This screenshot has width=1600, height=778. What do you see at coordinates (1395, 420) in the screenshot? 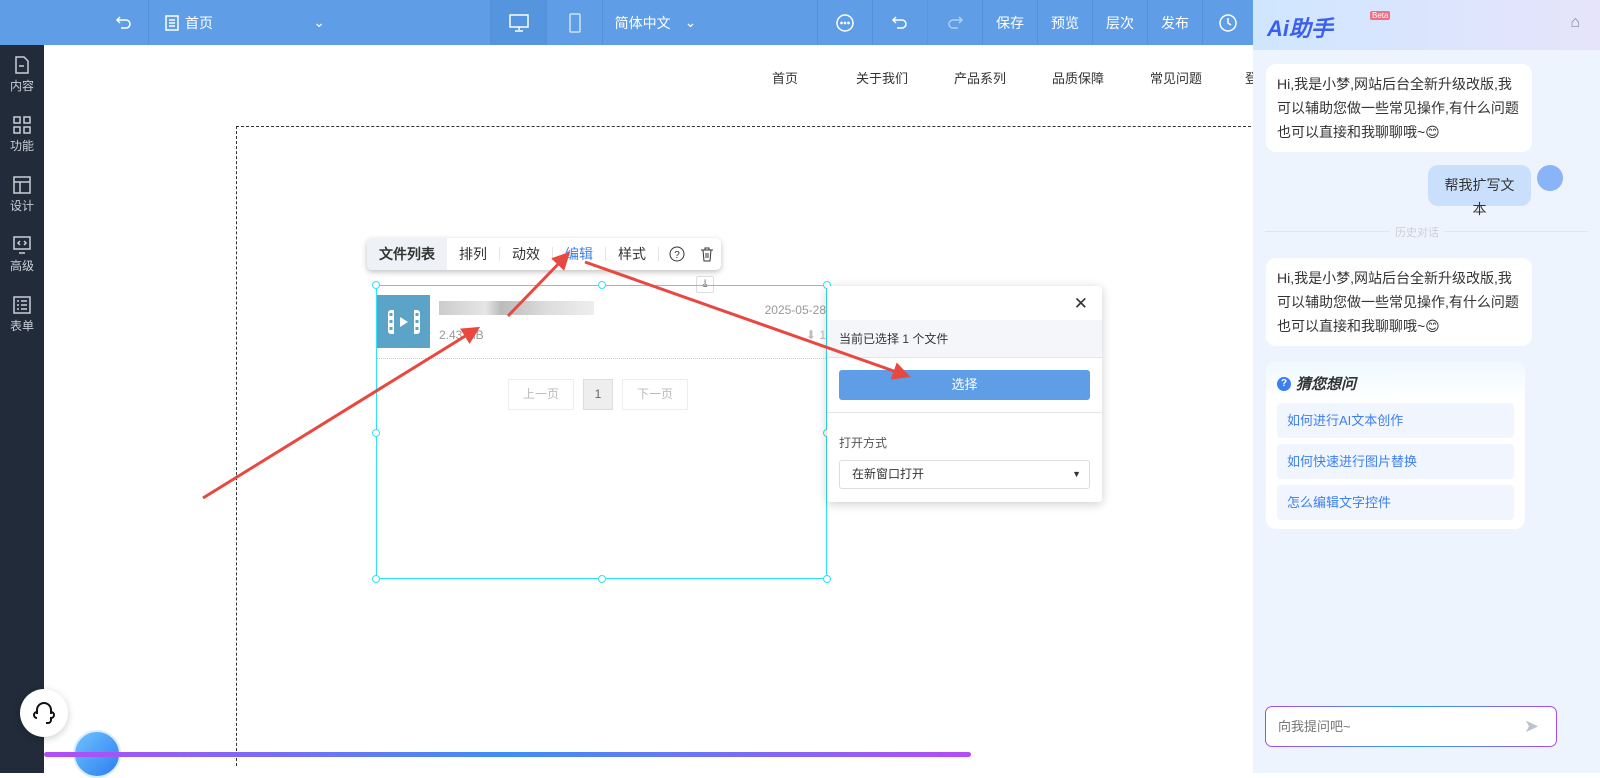
I see `suggestion-item: 如何进行AI文本创作` at bounding box center [1395, 420].